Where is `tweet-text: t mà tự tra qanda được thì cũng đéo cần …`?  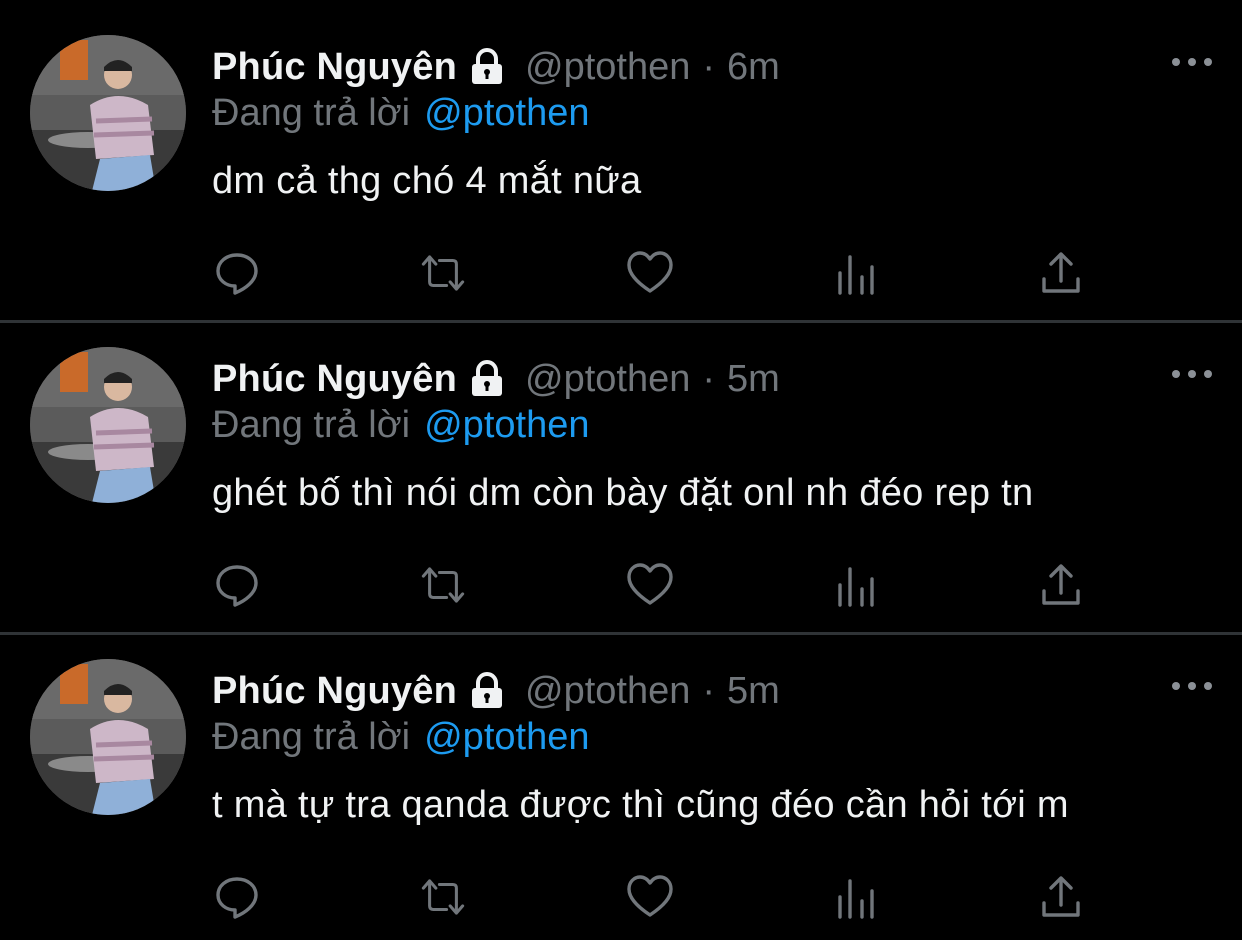
tweet-text: t mà tự tra qanda được thì cũng đéo cần … is located at coordinates (640, 805).